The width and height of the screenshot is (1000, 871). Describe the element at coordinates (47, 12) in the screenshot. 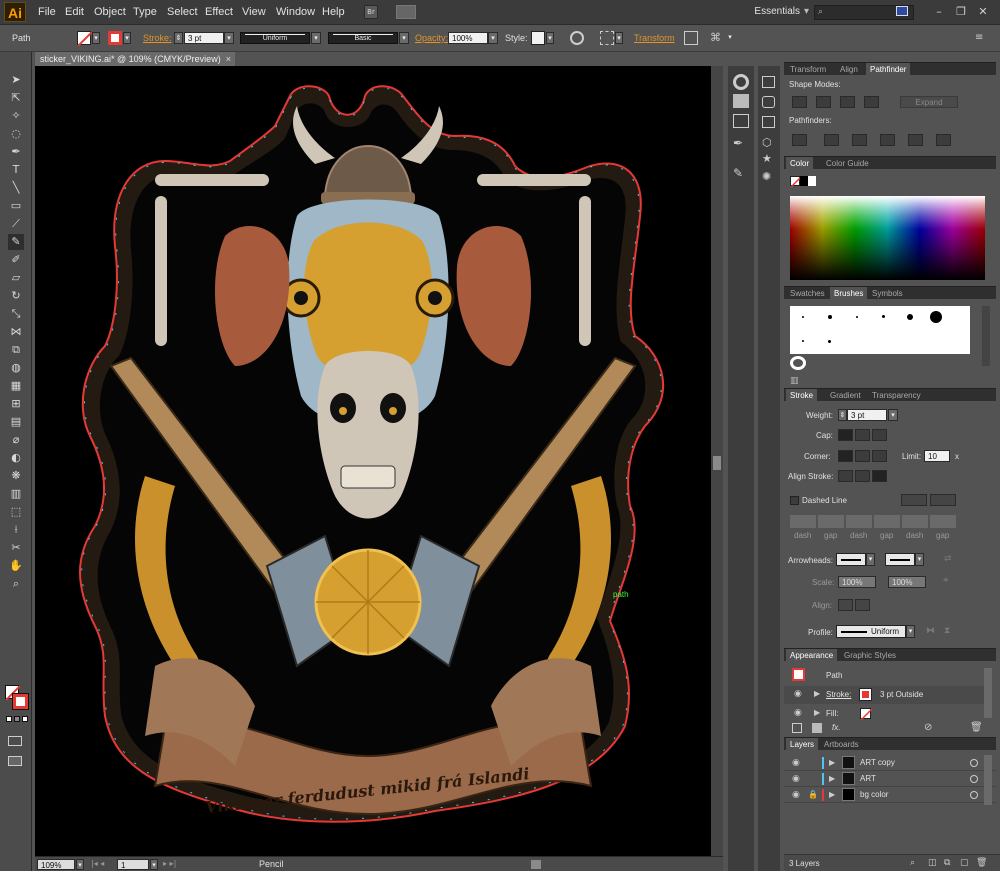

I see `menu-file: File` at that location.